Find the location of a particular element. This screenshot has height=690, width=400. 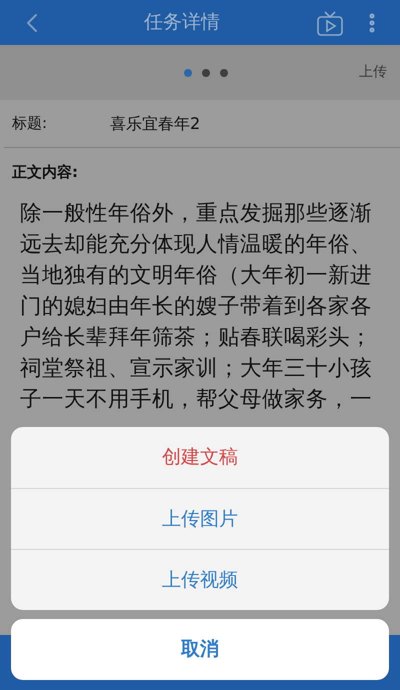

sheet-option: 上传视频 is located at coordinates (200, 579).